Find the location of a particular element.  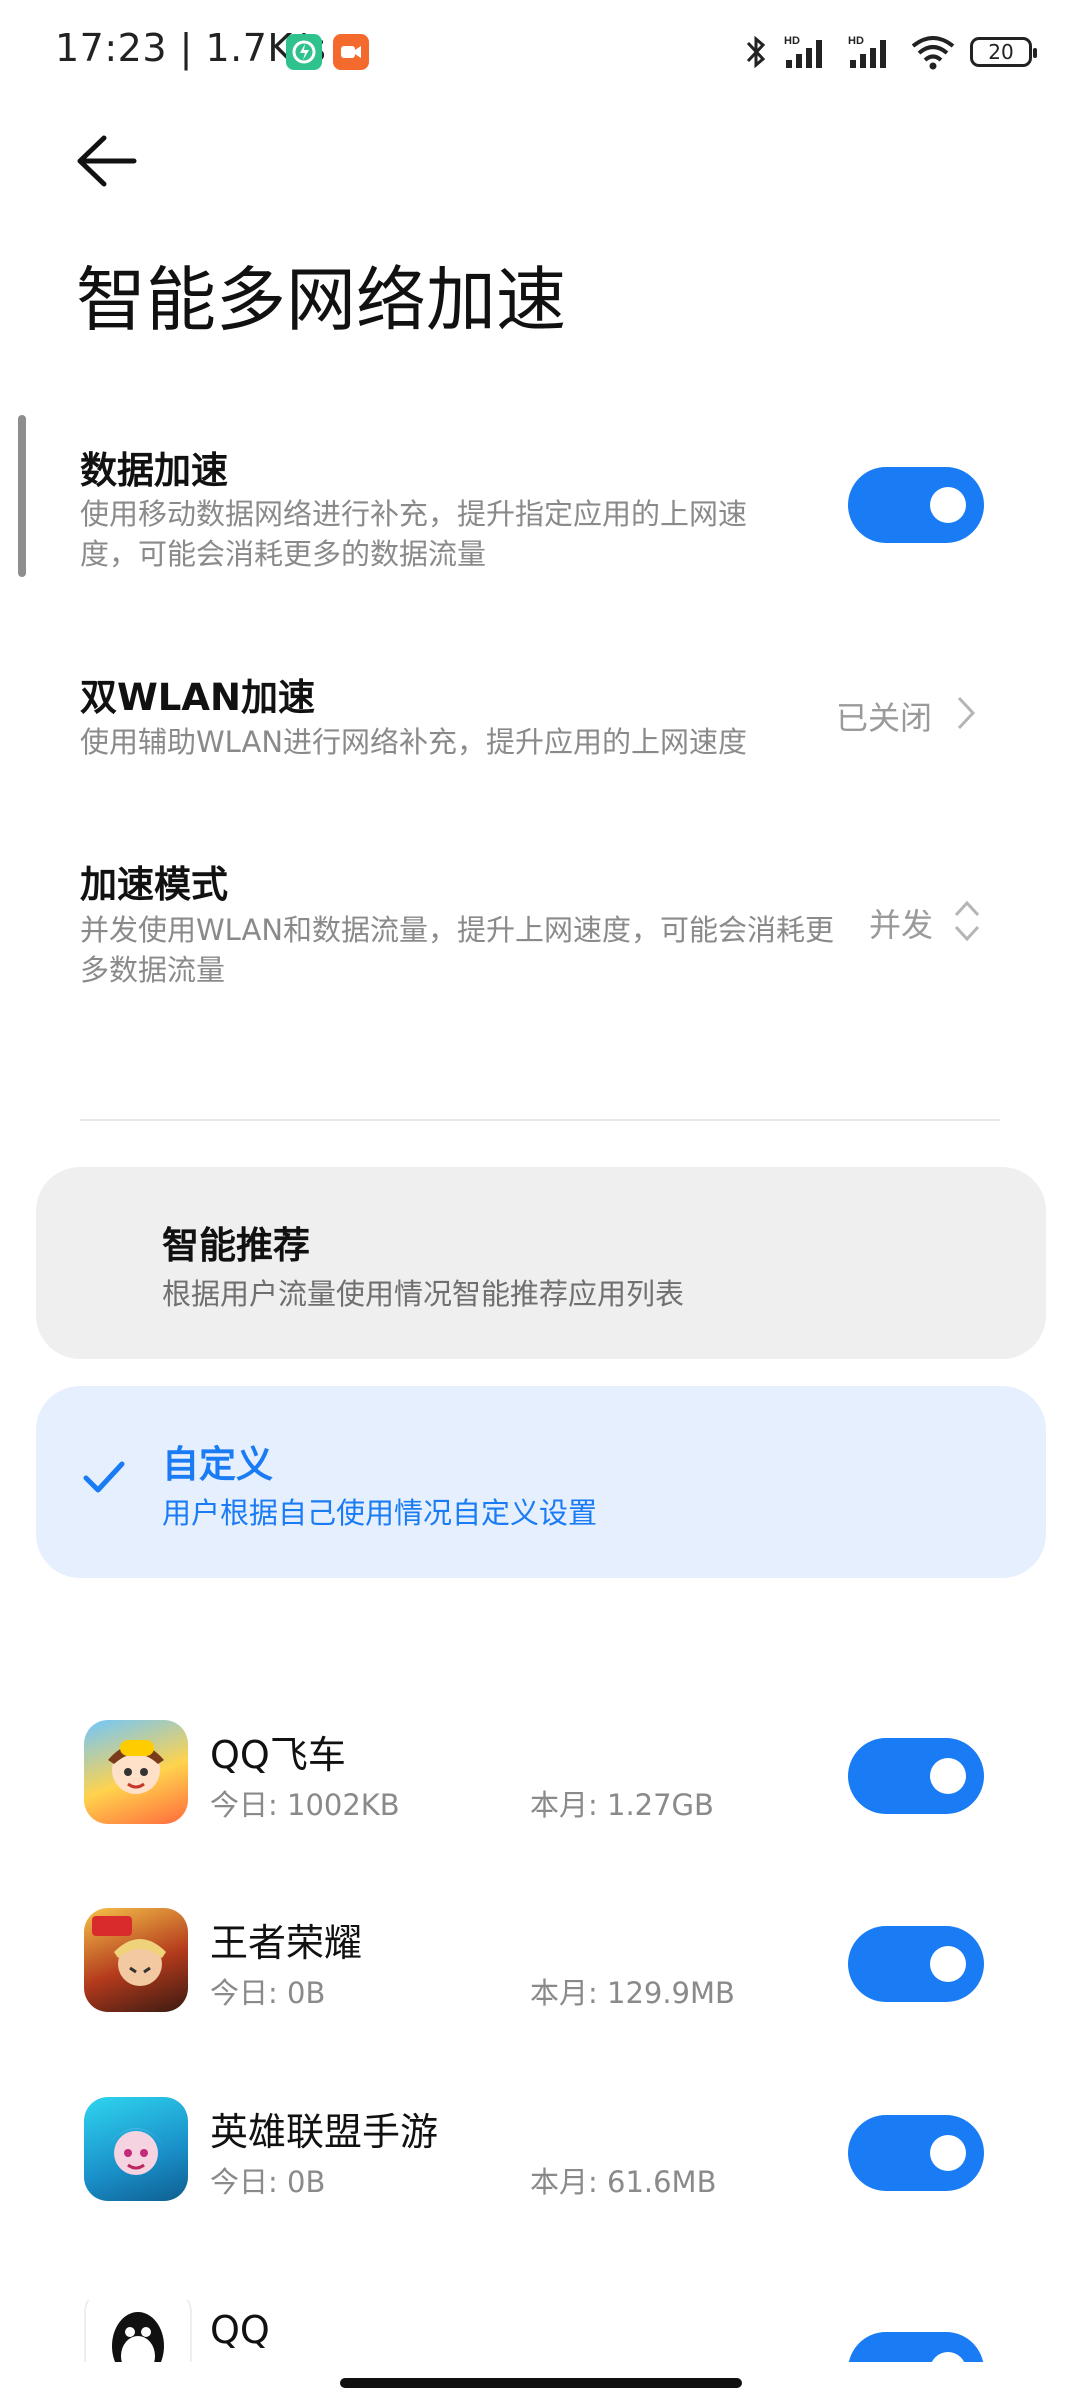

app-month-usage: 本月: 129.9MB is located at coordinates (632, 1993).